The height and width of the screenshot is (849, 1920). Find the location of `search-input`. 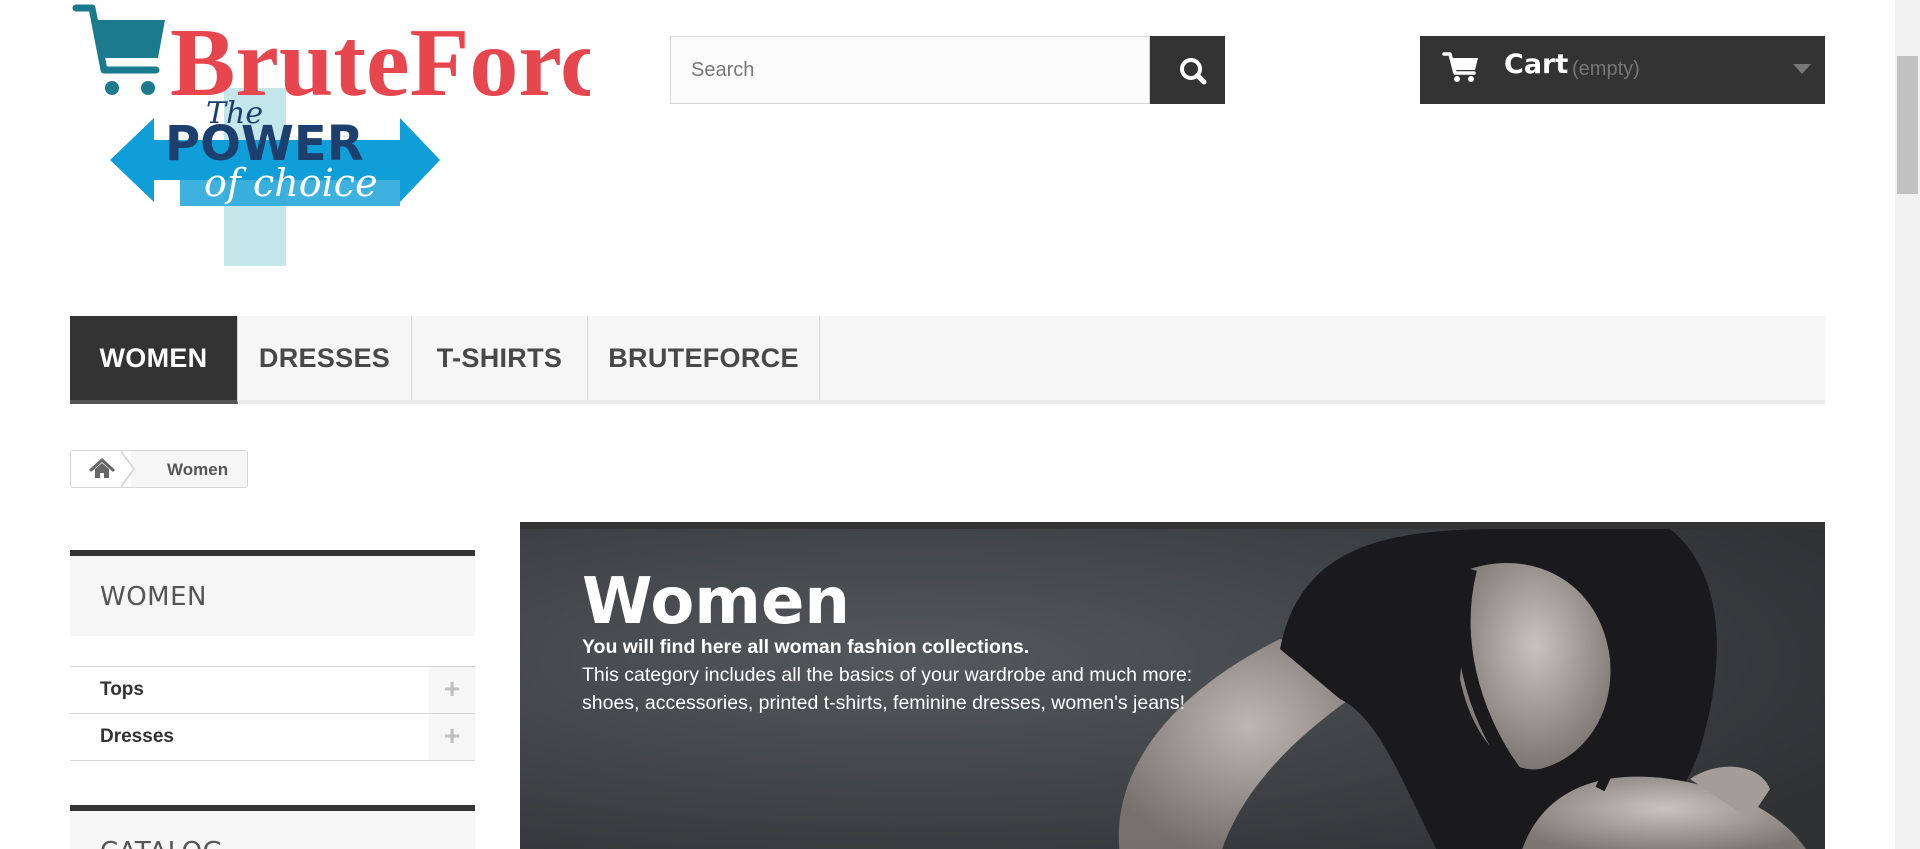

search-input is located at coordinates (910, 70).